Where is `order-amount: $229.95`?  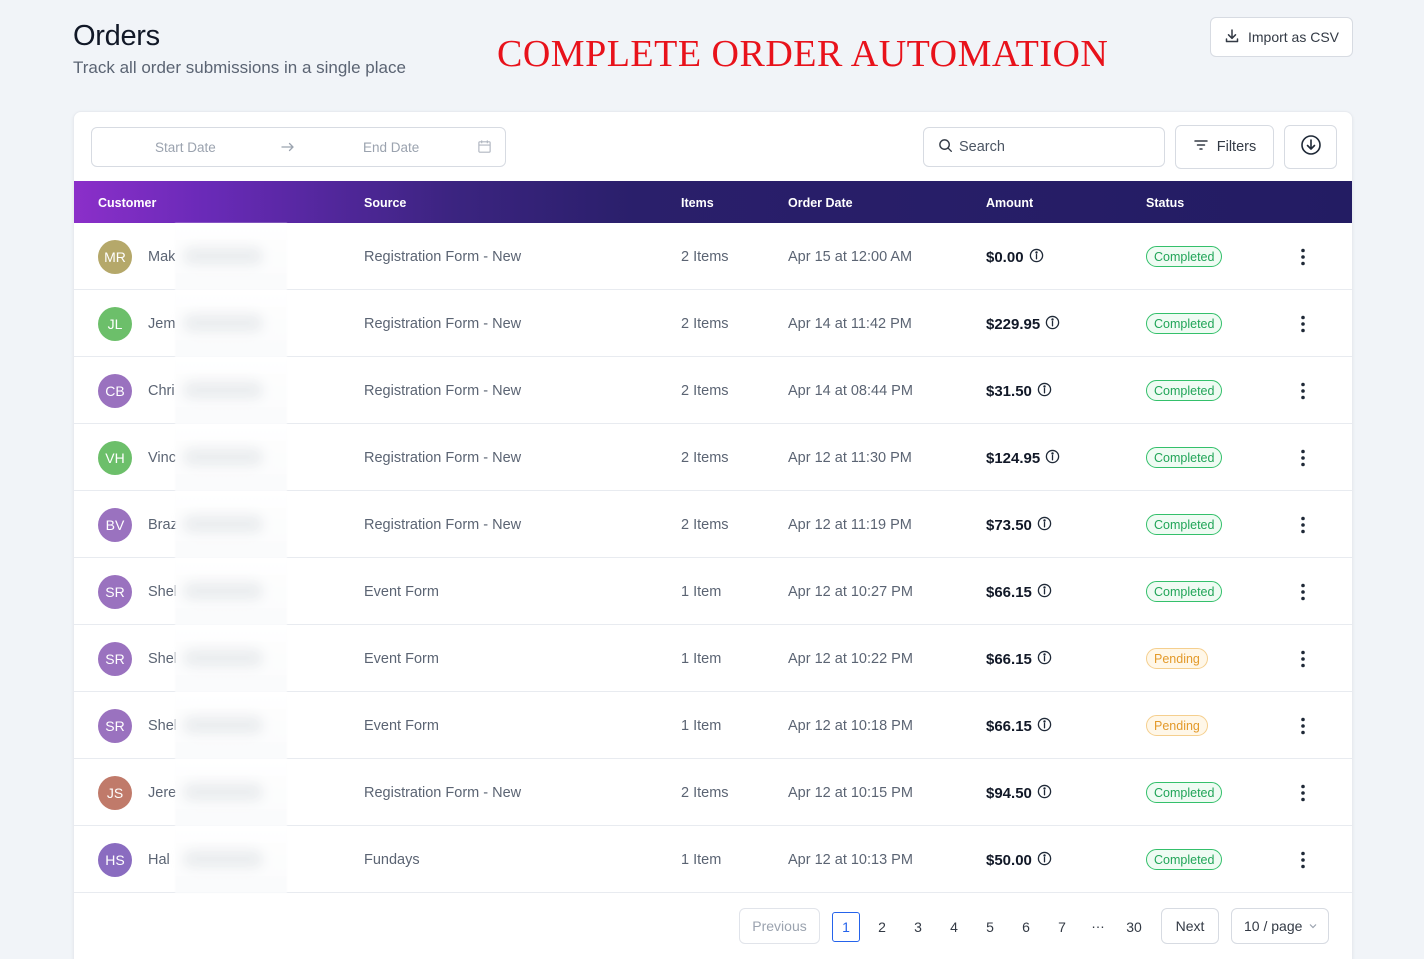 order-amount: $229.95 is located at coordinates (1023, 324).